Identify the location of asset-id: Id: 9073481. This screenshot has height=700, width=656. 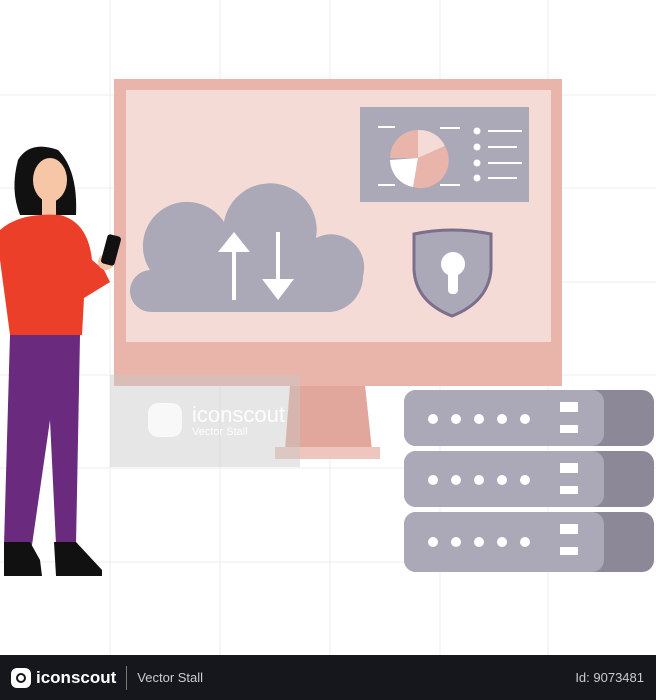
(609, 677).